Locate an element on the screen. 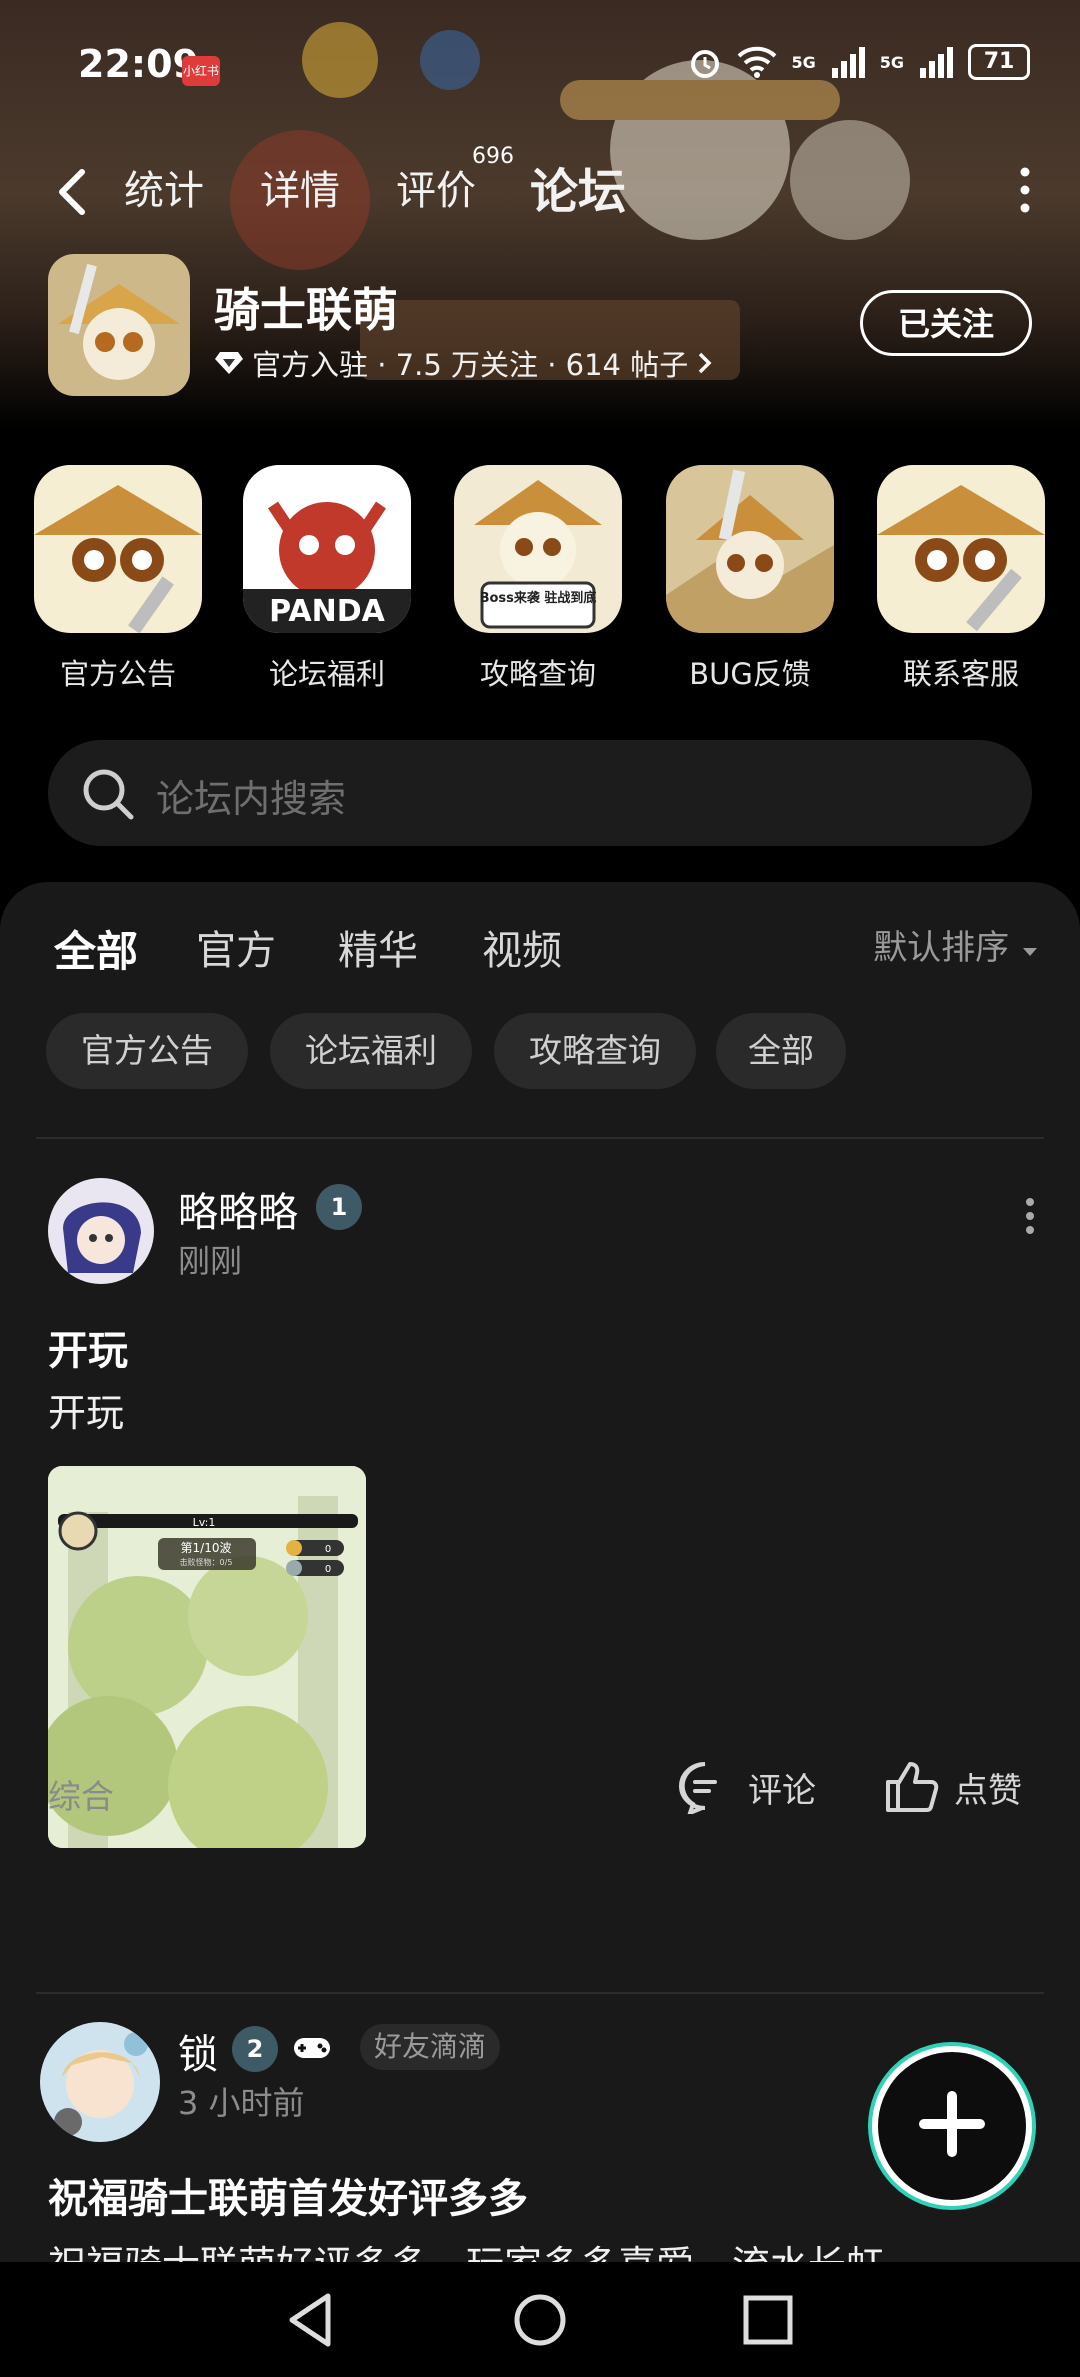 The height and width of the screenshot is (2377, 1080). review-count-badge: 696 is located at coordinates (493, 156).